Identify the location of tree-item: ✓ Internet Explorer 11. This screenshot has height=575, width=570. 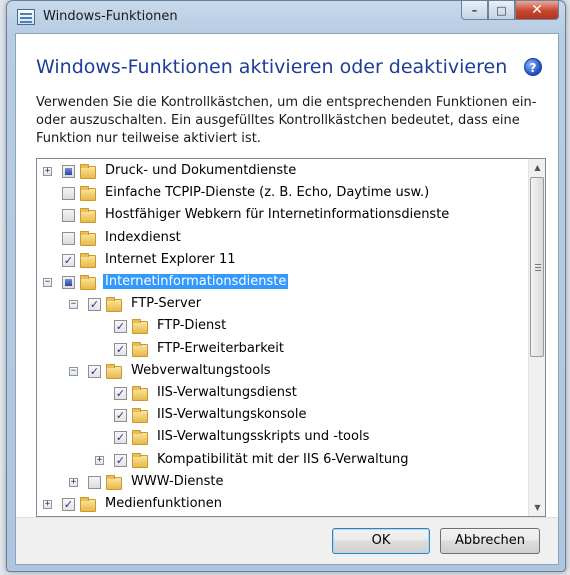
(281, 260).